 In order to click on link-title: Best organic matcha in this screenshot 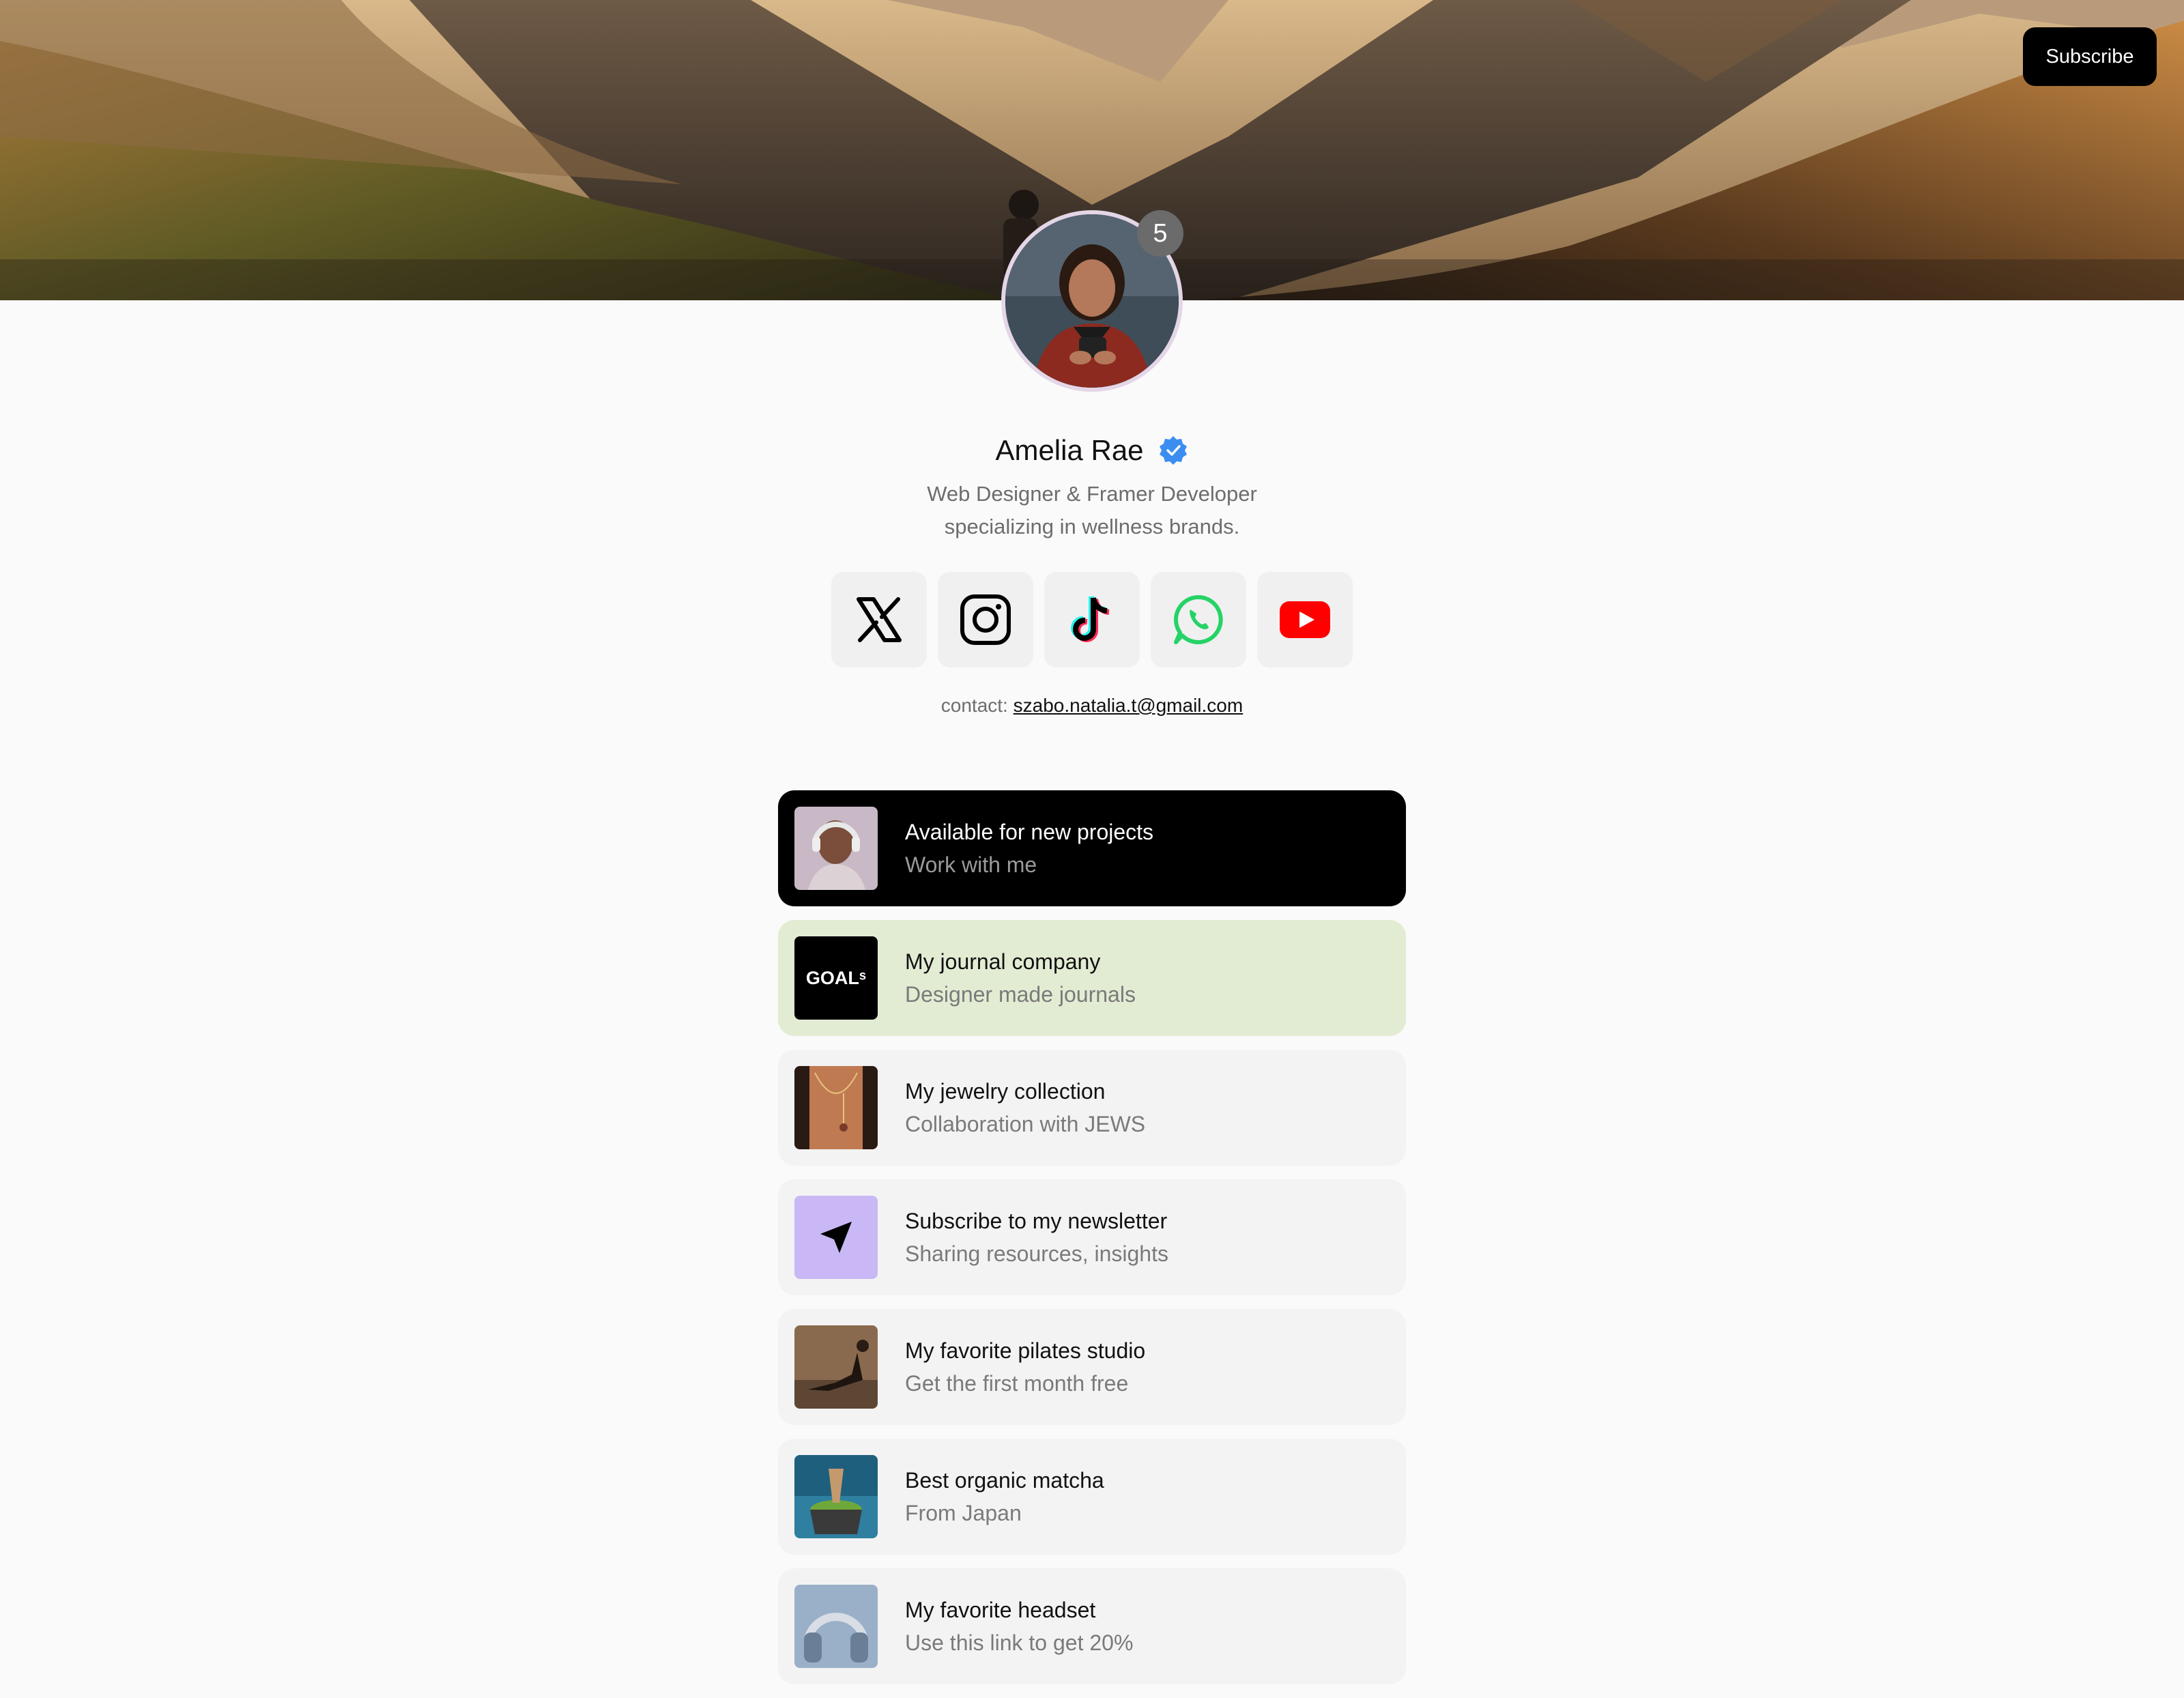, I will do `click(1004, 1480)`.